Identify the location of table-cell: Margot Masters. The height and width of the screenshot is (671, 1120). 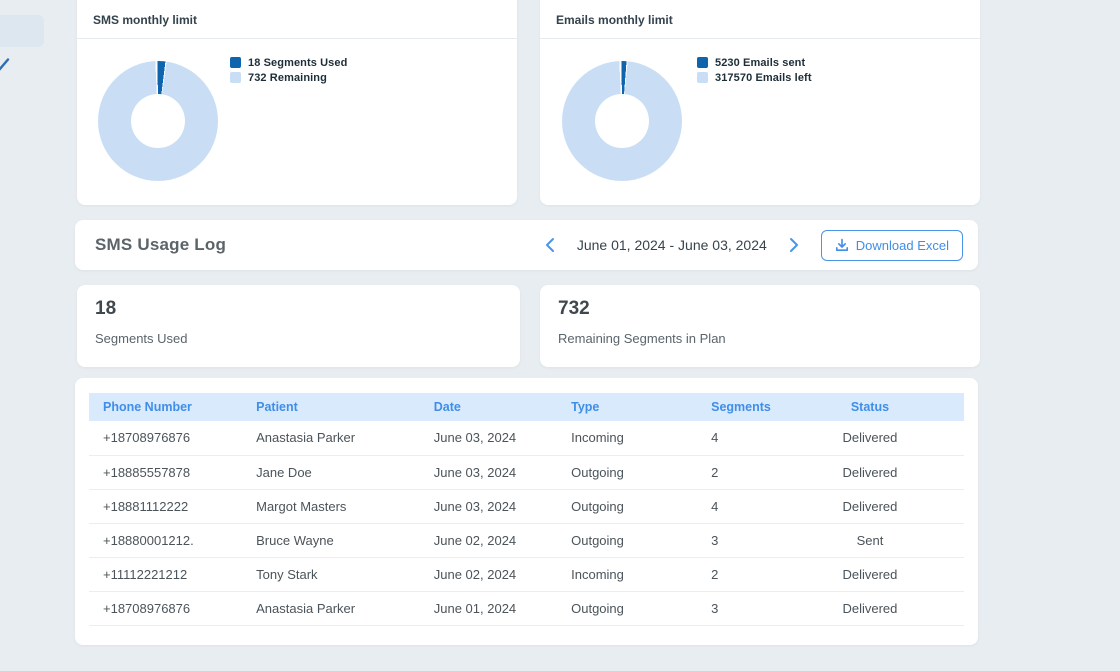
(331, 506).